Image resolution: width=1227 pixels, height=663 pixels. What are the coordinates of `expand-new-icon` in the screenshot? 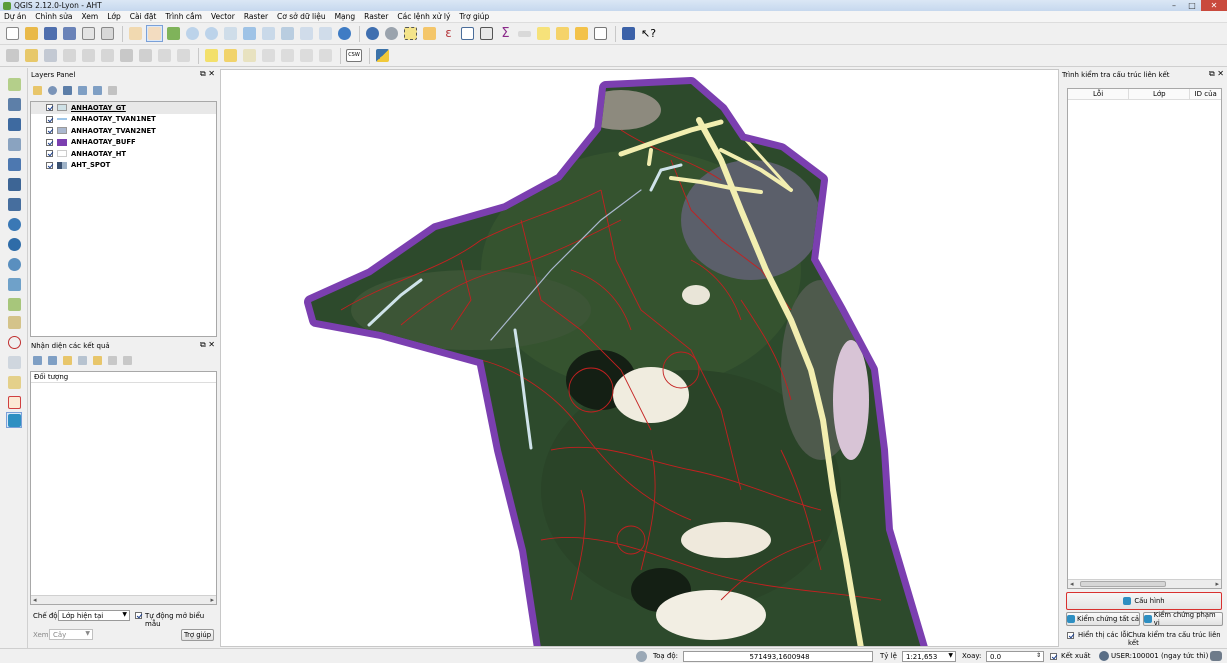 It's located at (67, 360).